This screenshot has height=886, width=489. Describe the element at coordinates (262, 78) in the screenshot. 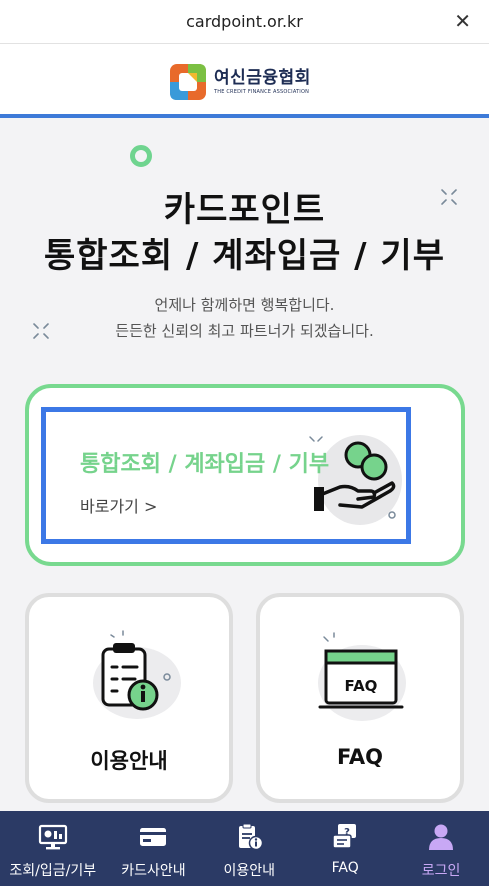

I see `logo-text-main: 여신금융협회` at that location.